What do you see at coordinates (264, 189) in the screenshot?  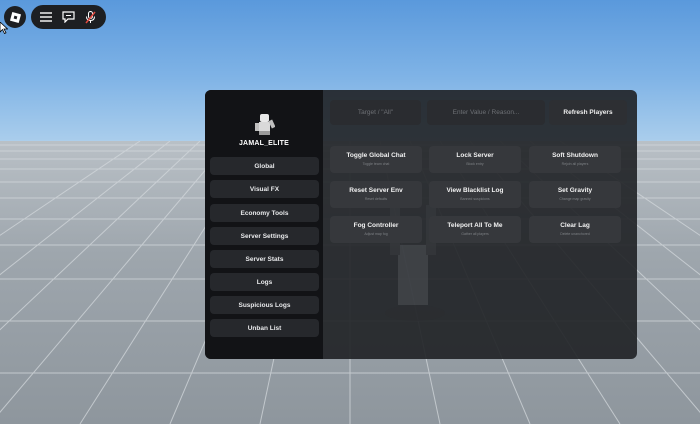 I see `nav-visual-fx-button: Visual FX` at bounding box center [264, 189].